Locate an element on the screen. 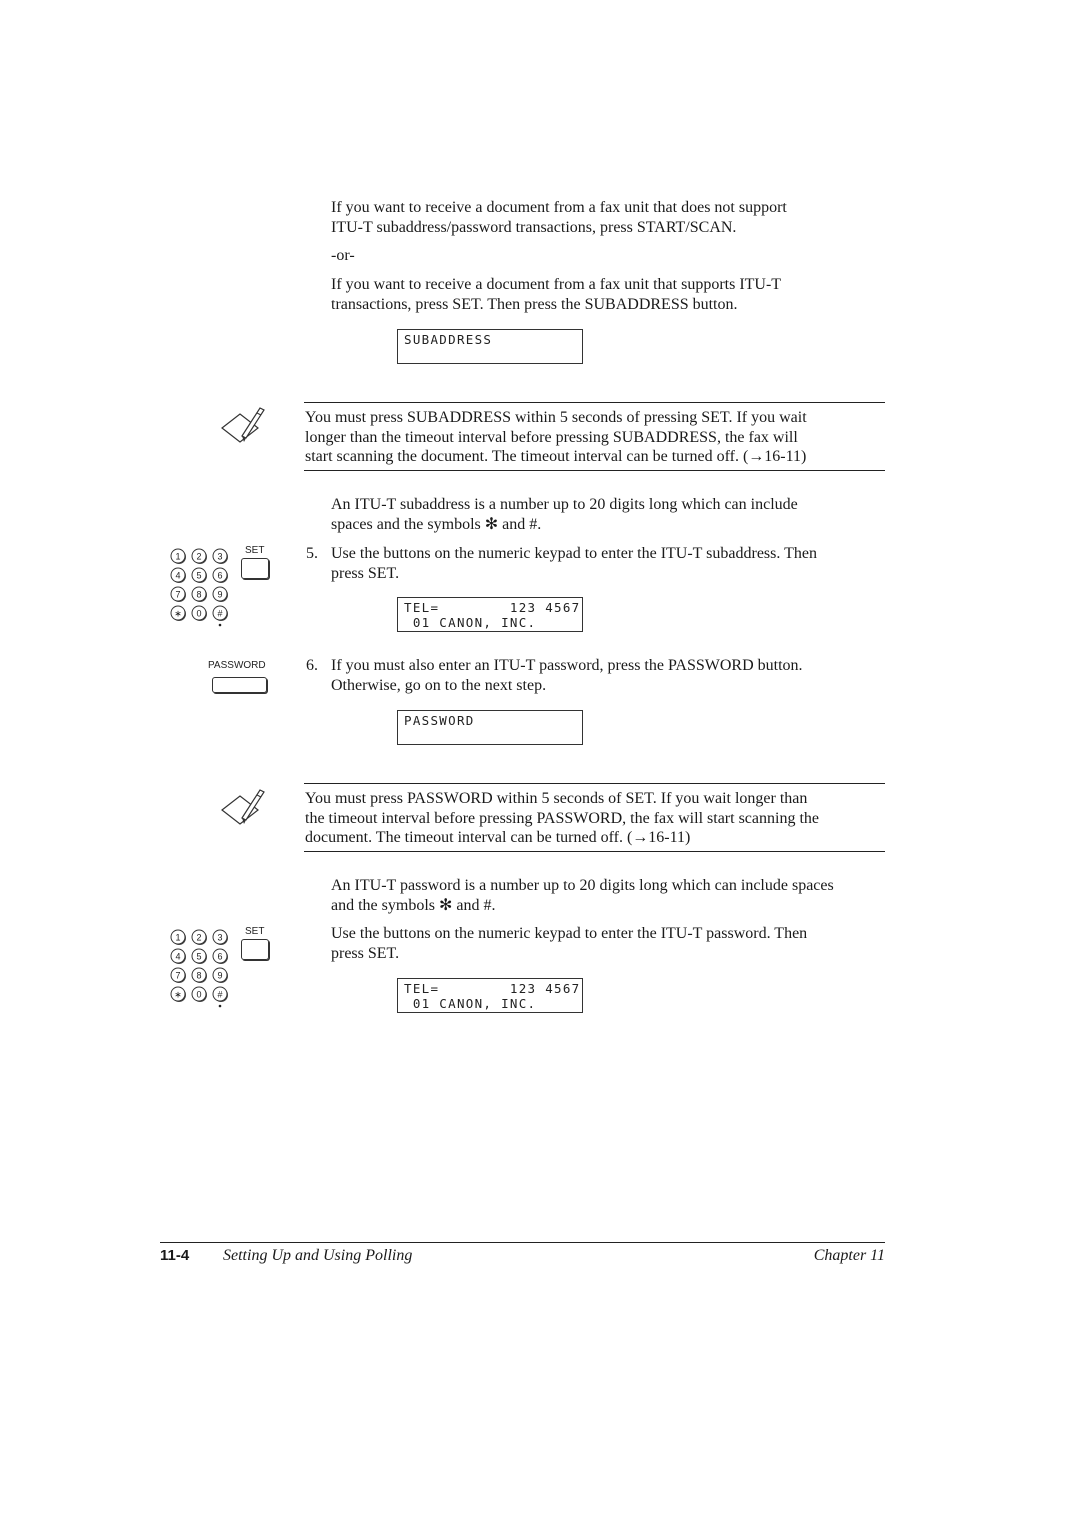 This screenshot has width=1080, height=1528. lcd-line-1: SUBADDRESS is located at coordinates (448, 339).